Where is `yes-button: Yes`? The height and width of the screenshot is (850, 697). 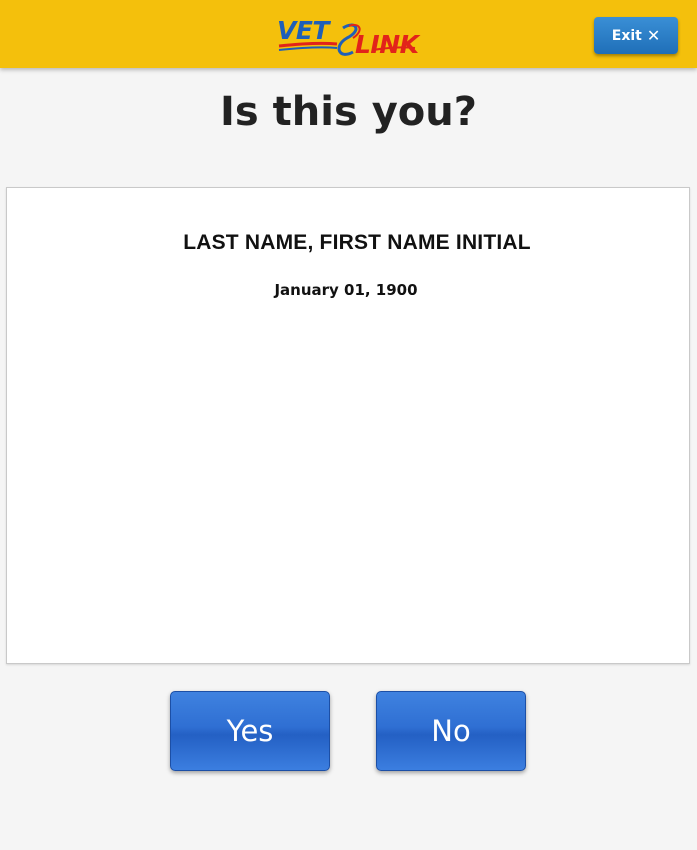
yes-button: Yes is located at coordinates (250, 731).